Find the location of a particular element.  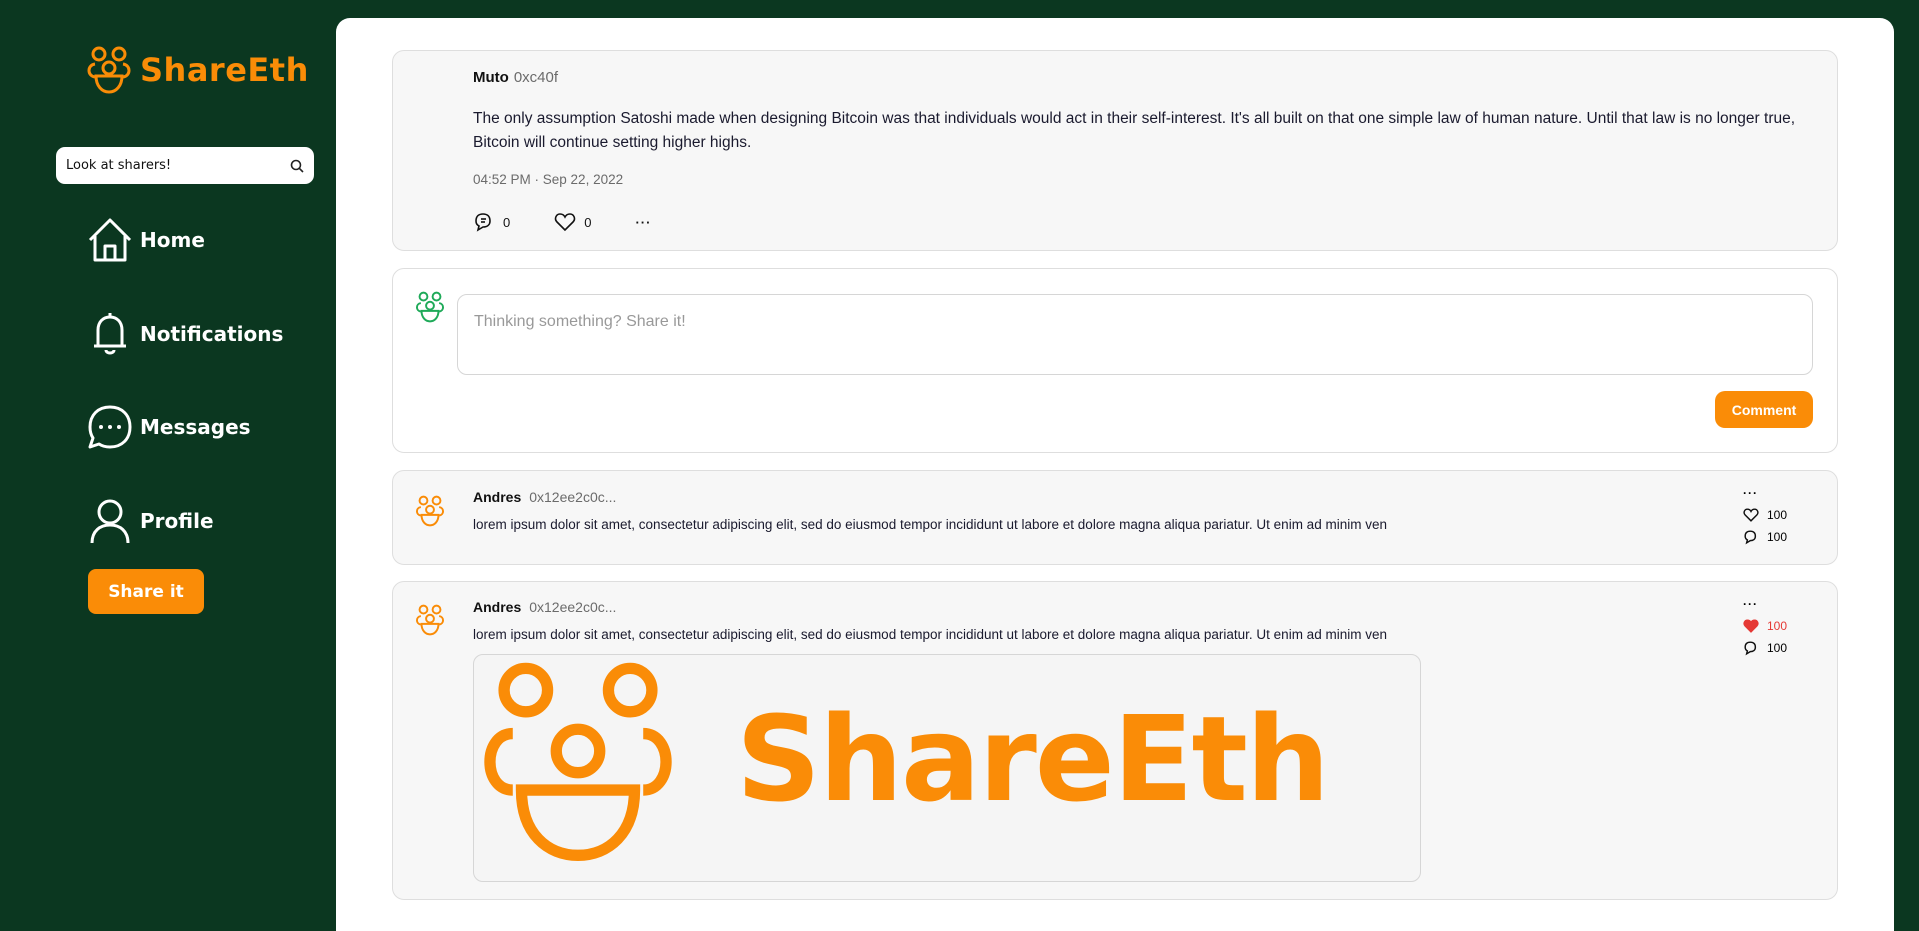

user-icon is located at coordinates (110, 521).